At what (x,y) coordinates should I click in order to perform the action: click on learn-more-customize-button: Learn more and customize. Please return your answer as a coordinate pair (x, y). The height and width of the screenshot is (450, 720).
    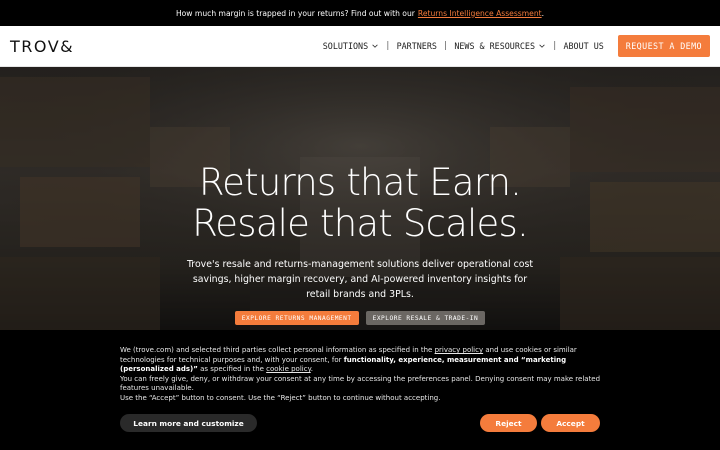
    Looking at the image, I should click on (188, 423).